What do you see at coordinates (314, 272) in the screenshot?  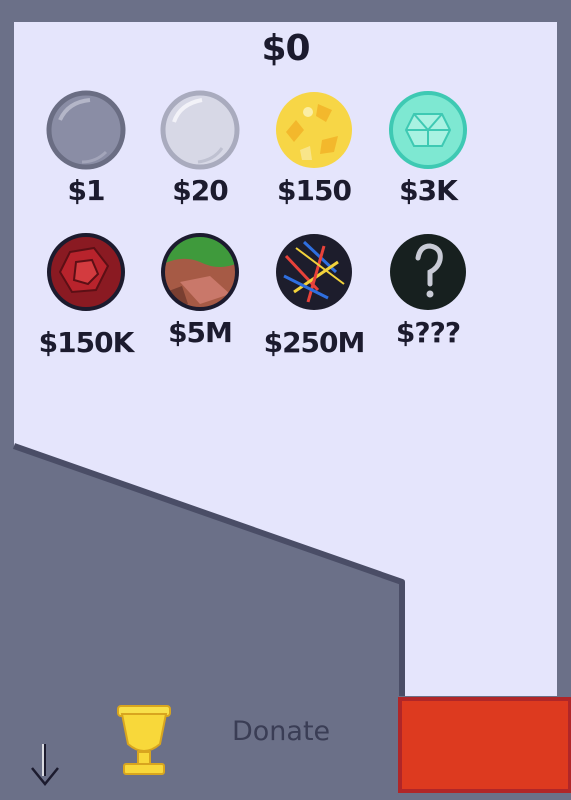 I see `sticks-ball-icon` at bounding box center [314, 272].